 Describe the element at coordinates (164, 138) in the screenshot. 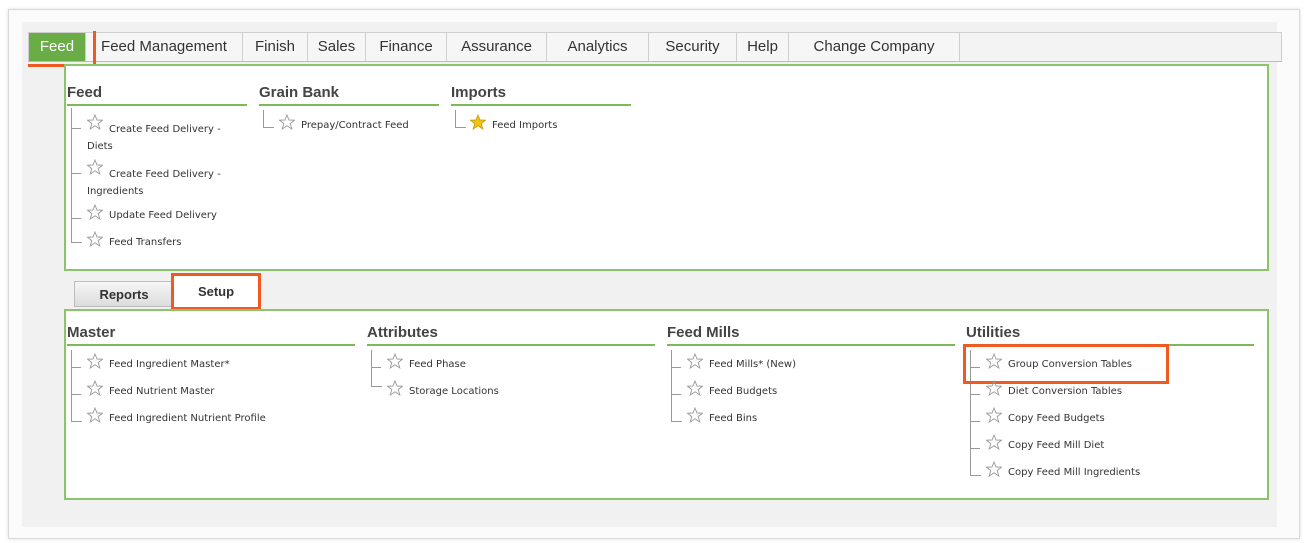

I see `menu-item-create-feed-delivery-diets: Create Feed Delivery - Diets` at that location.